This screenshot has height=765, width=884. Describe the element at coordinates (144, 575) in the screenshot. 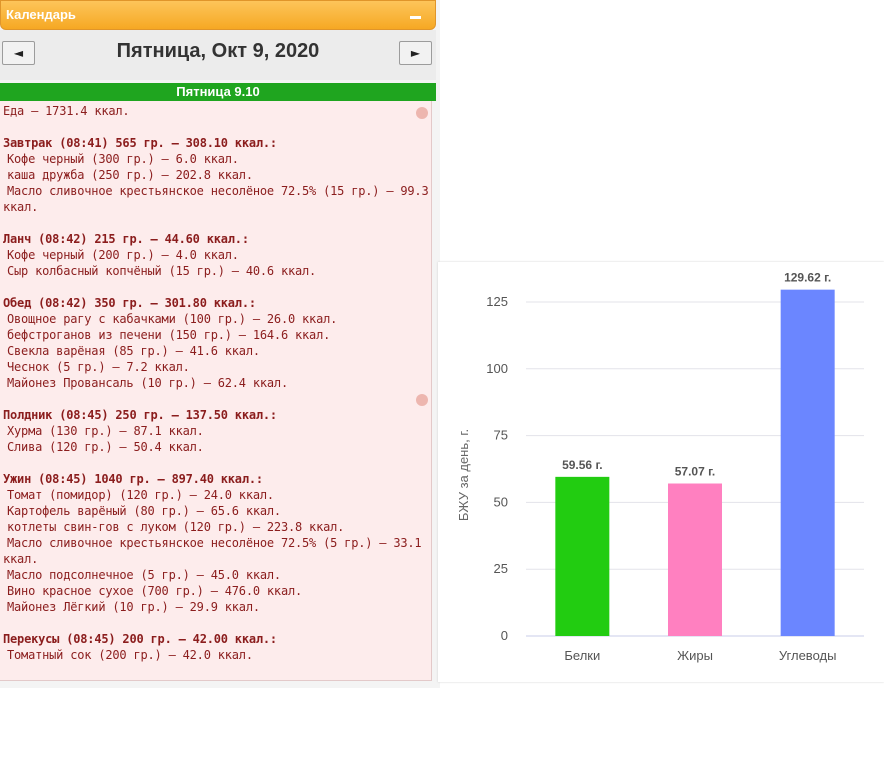

I see `food-item: Масло подсолнечное (5 гр.) — 45.0 ккал.` at that location.